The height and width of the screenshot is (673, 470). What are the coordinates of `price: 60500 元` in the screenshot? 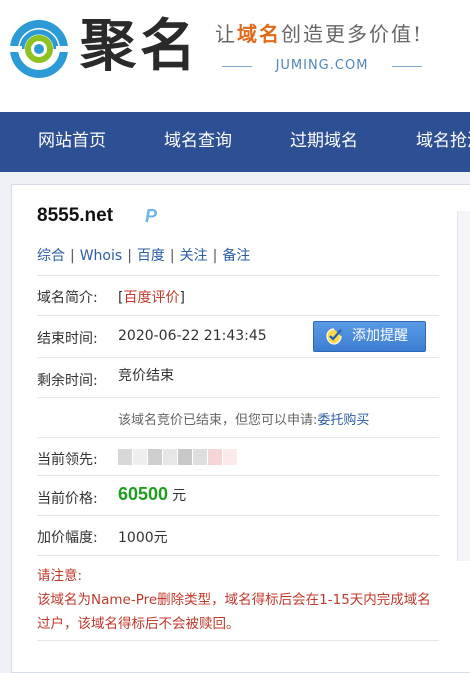 It's located at (152, 494).